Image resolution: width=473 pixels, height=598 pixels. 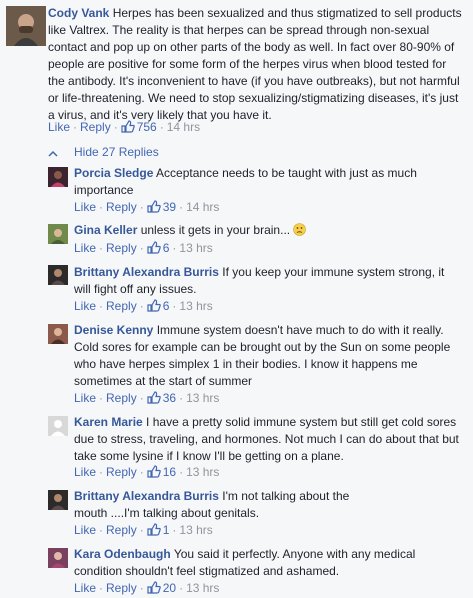 I want to click on commenter-name: Gina Keller, so click(x=105, y=230).